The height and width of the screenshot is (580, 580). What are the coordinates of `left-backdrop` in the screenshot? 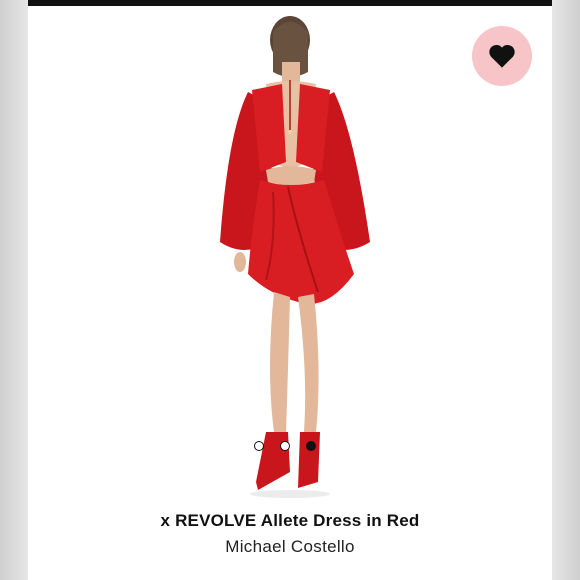 It's located at (14, 290).